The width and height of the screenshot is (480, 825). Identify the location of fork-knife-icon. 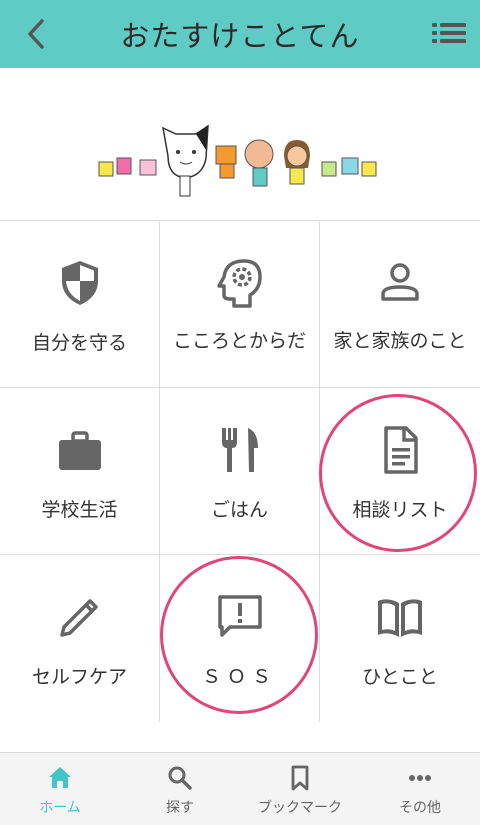
(239, 450).